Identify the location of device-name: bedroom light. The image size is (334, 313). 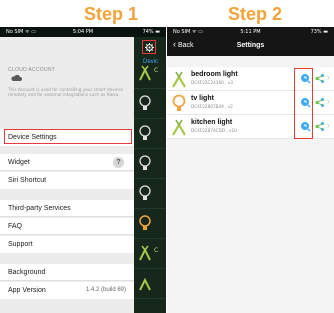
(214, 74).